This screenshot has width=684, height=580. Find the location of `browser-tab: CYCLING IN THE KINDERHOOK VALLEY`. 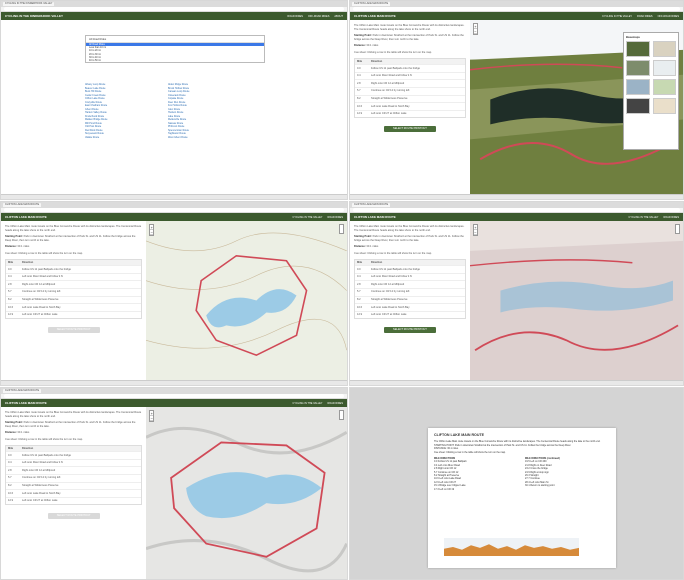

browser-tab: CYCLING IN THE KINDERHOOK VALLEY is located at coordinates (29, 4).